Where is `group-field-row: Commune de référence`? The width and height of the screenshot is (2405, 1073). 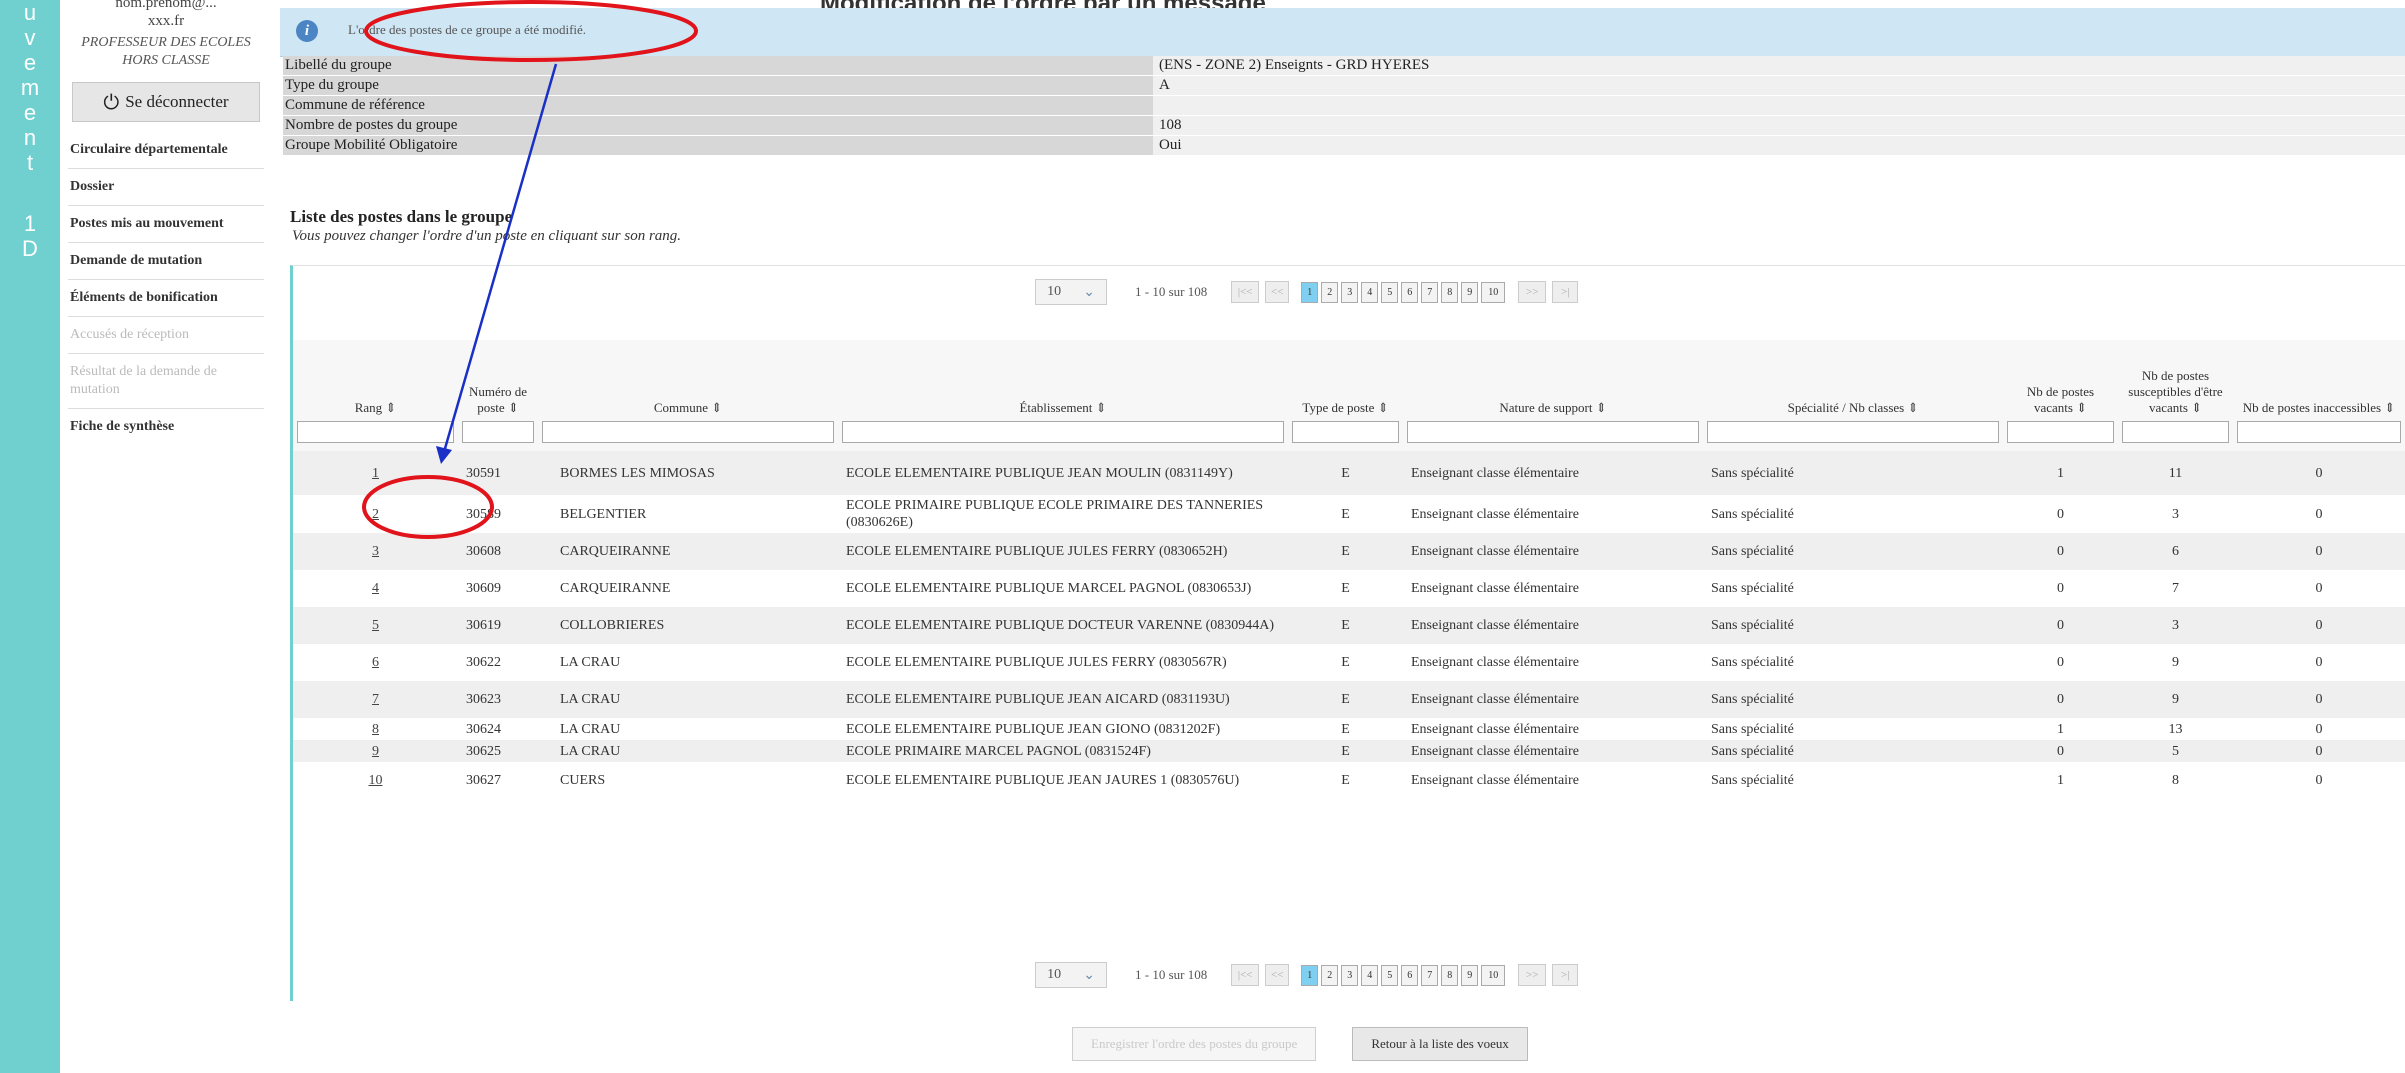
group-field-row: Commune de référence is located at coordinates (1344, 106).